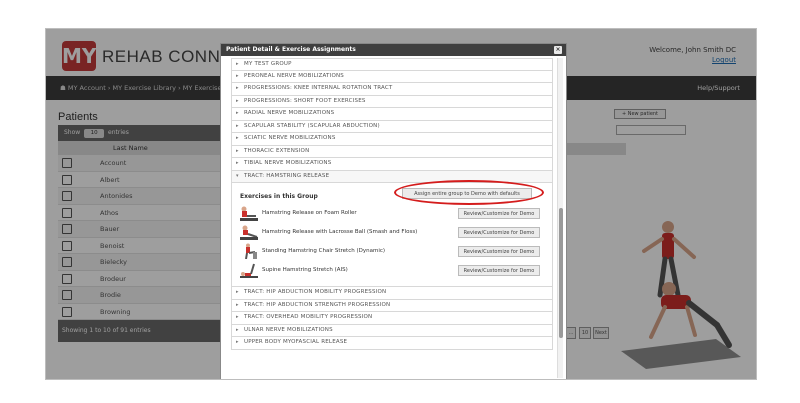 Image resolution: width=800 pixels, height=403 pixels. What do you see at coordinates (294, 75) in the screenshot?
I see `group-label: PERONEAL NERVE MOBILIZATIONS` at bounding box center [294, 75].